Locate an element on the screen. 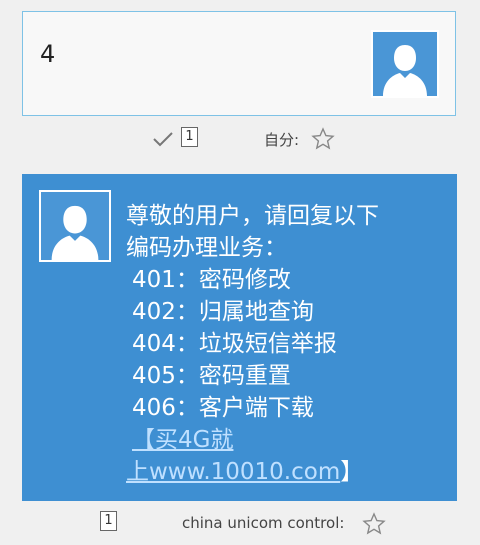  message-line: 编码办理业务： is located at coordinates (206, 248).